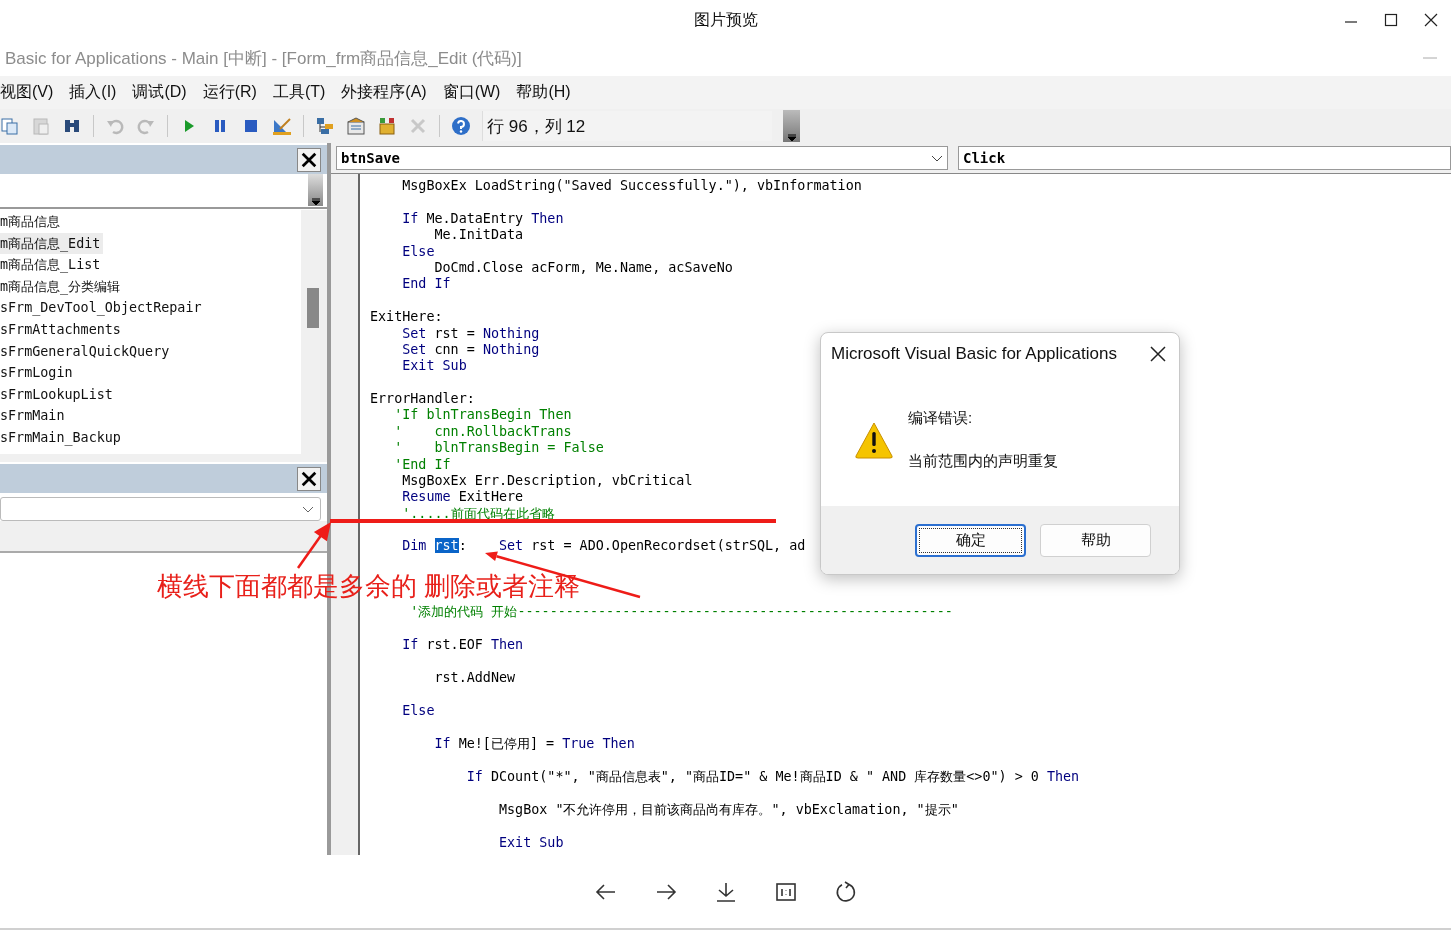  What do you see at coordinates (470, 350) in the screenshot?
I see `code-line: Set cnn = Nothing` at bounding box center [470, 350].